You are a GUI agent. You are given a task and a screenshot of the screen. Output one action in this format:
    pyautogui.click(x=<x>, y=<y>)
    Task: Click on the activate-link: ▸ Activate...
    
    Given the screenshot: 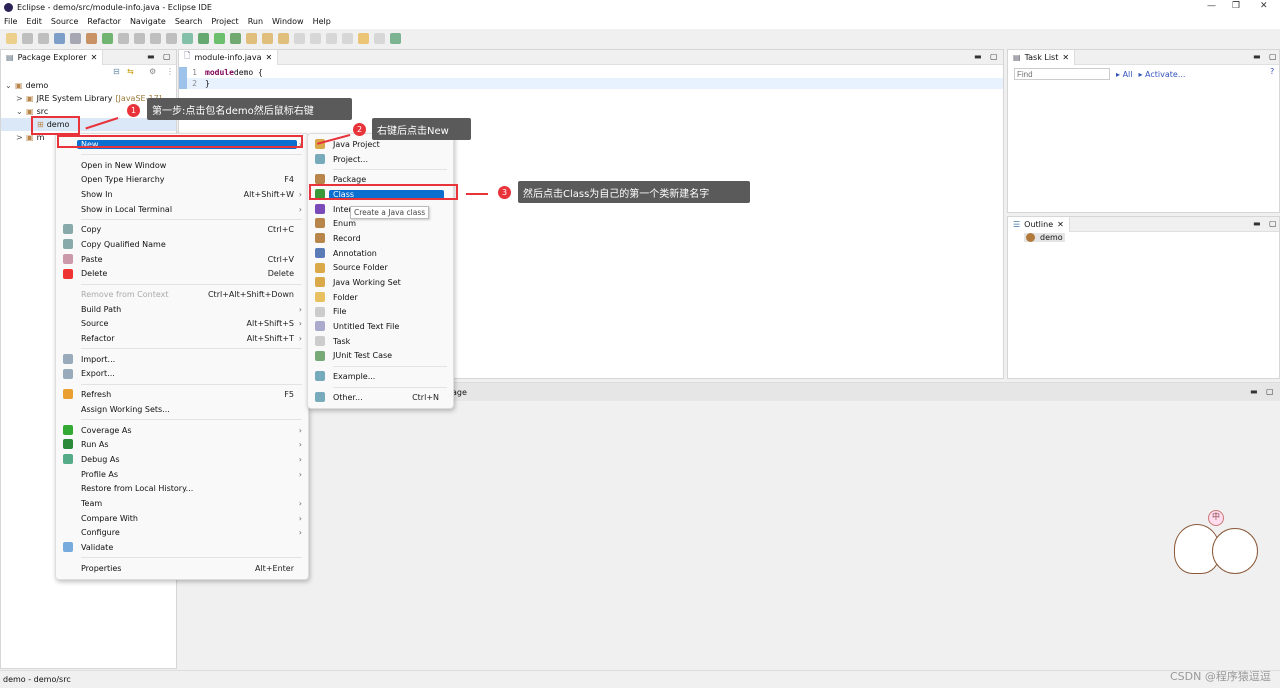 What is the action you would take?
    pyautogui.click(x=1161, y=74)
    